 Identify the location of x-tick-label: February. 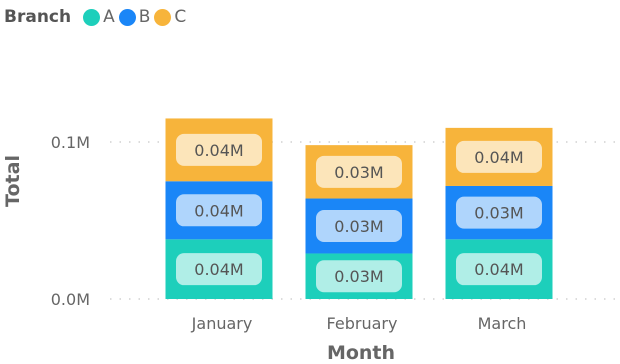
(362, 323).